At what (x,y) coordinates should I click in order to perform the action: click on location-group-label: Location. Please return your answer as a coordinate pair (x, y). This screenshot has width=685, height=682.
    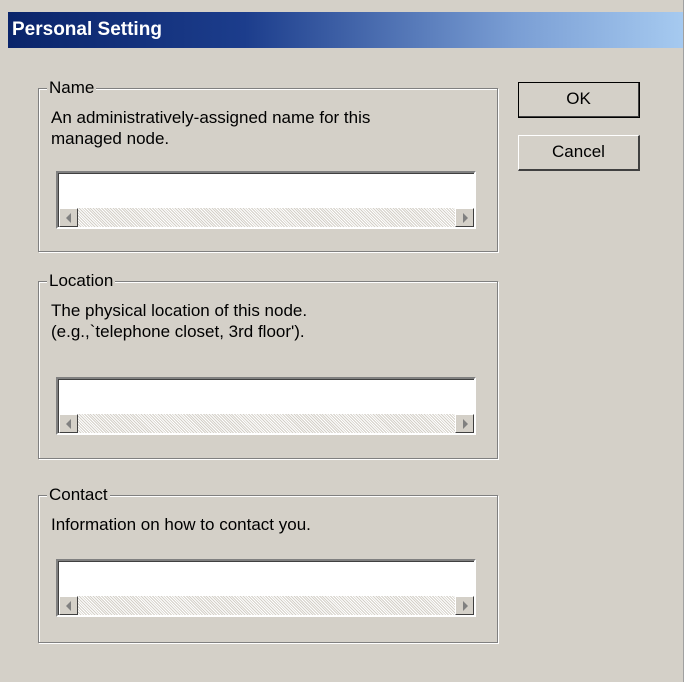
    Looking at the image, I should click on (81, 281).